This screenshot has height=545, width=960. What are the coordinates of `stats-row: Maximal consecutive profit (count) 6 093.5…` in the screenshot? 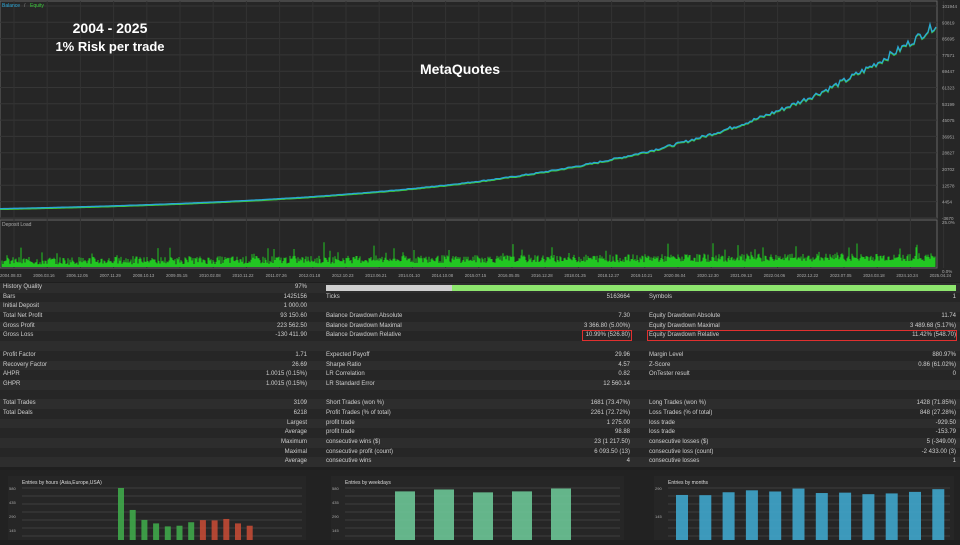 It's located at (480, 452).